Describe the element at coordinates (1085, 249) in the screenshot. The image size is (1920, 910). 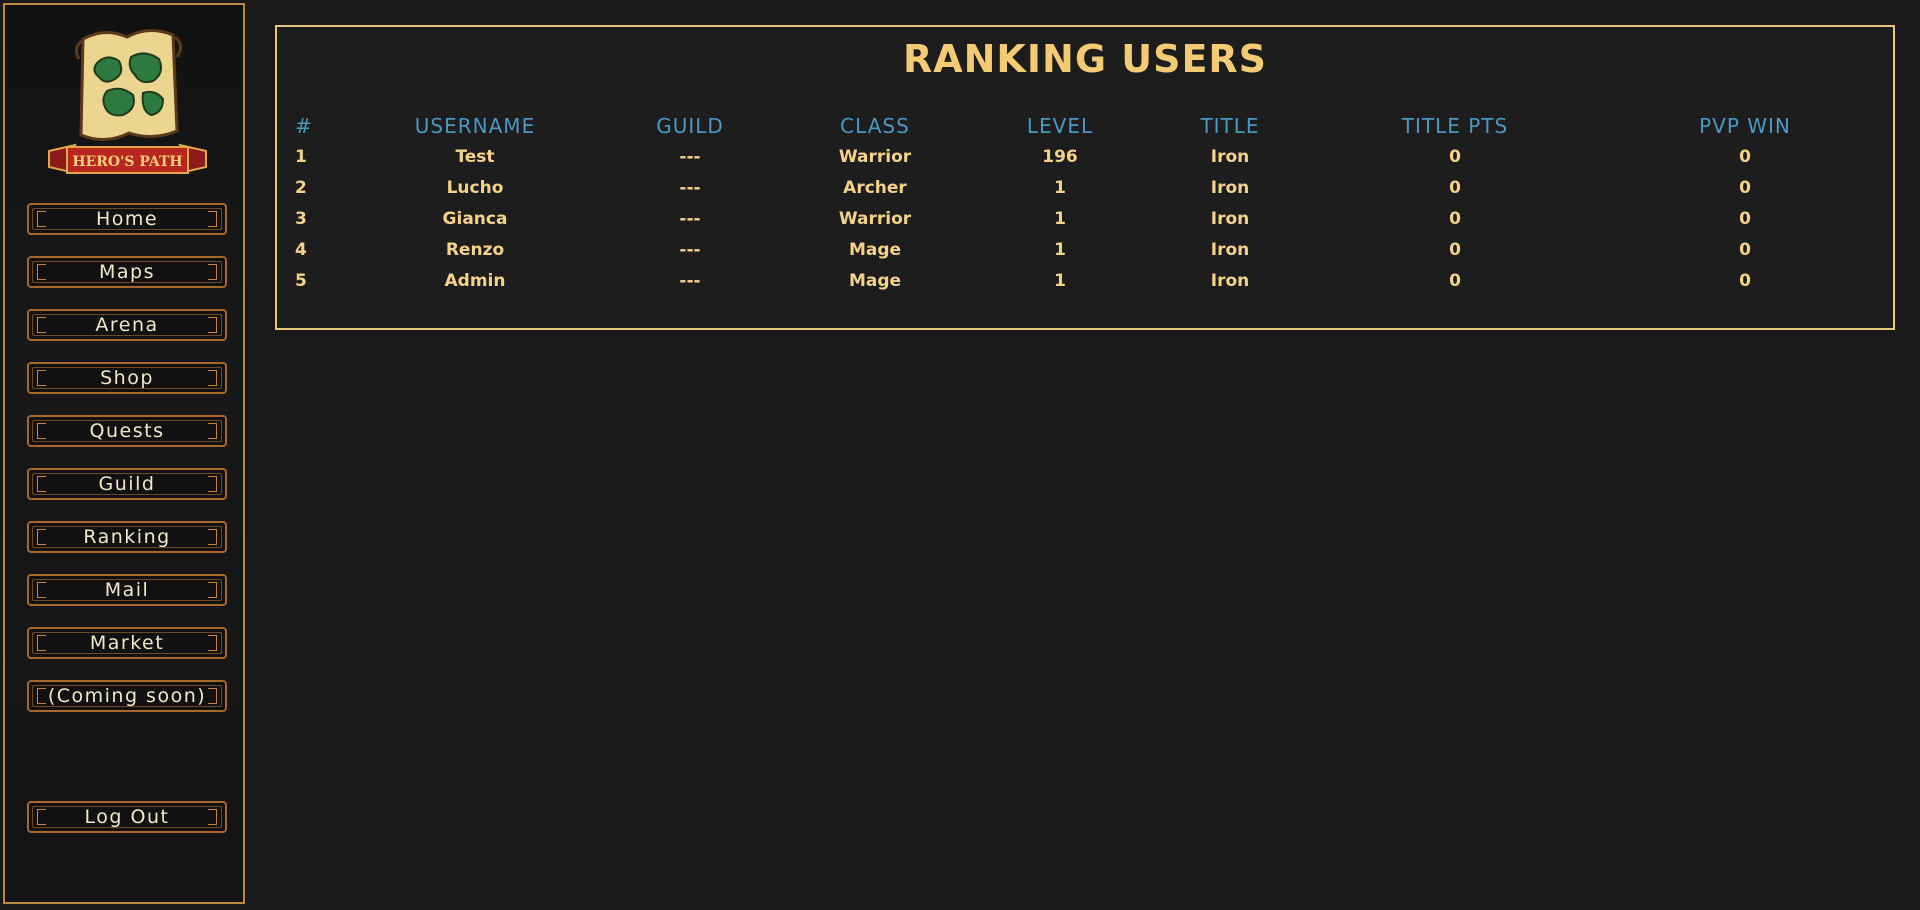
I see `table-row: 4 Renzo --- Mage 1 Iron 0 0` at that location.